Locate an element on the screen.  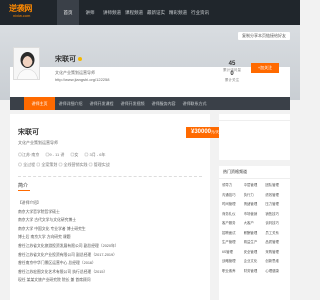
sidebar-ad-title is located at coordinates (254, 117).